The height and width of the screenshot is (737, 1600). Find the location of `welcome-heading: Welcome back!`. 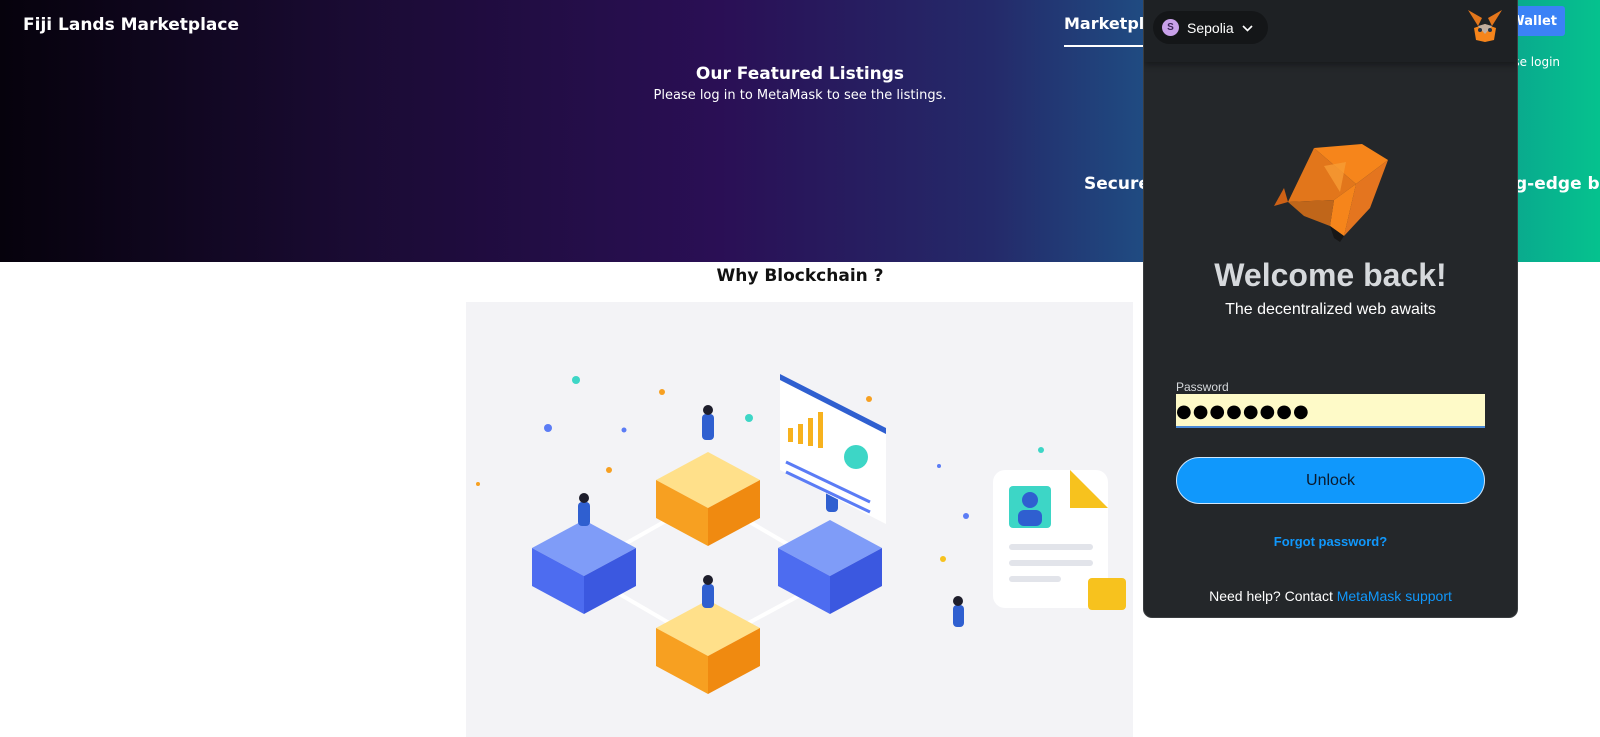

welcome-heading: Welcome back! is located at coordinates (1330, 275).